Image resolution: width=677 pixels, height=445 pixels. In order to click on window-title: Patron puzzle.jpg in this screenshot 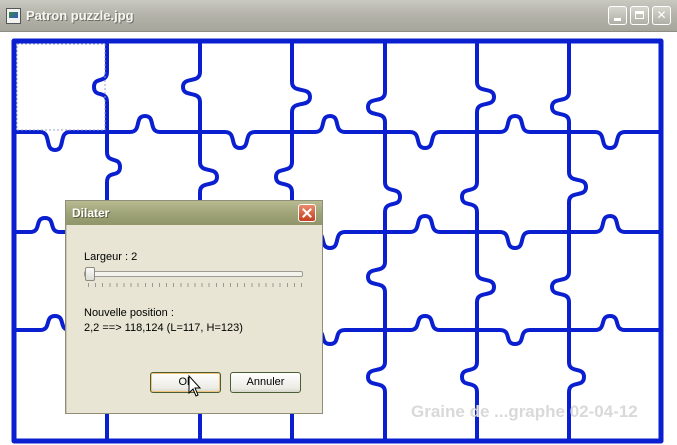, I will do `click(80, 15)`.